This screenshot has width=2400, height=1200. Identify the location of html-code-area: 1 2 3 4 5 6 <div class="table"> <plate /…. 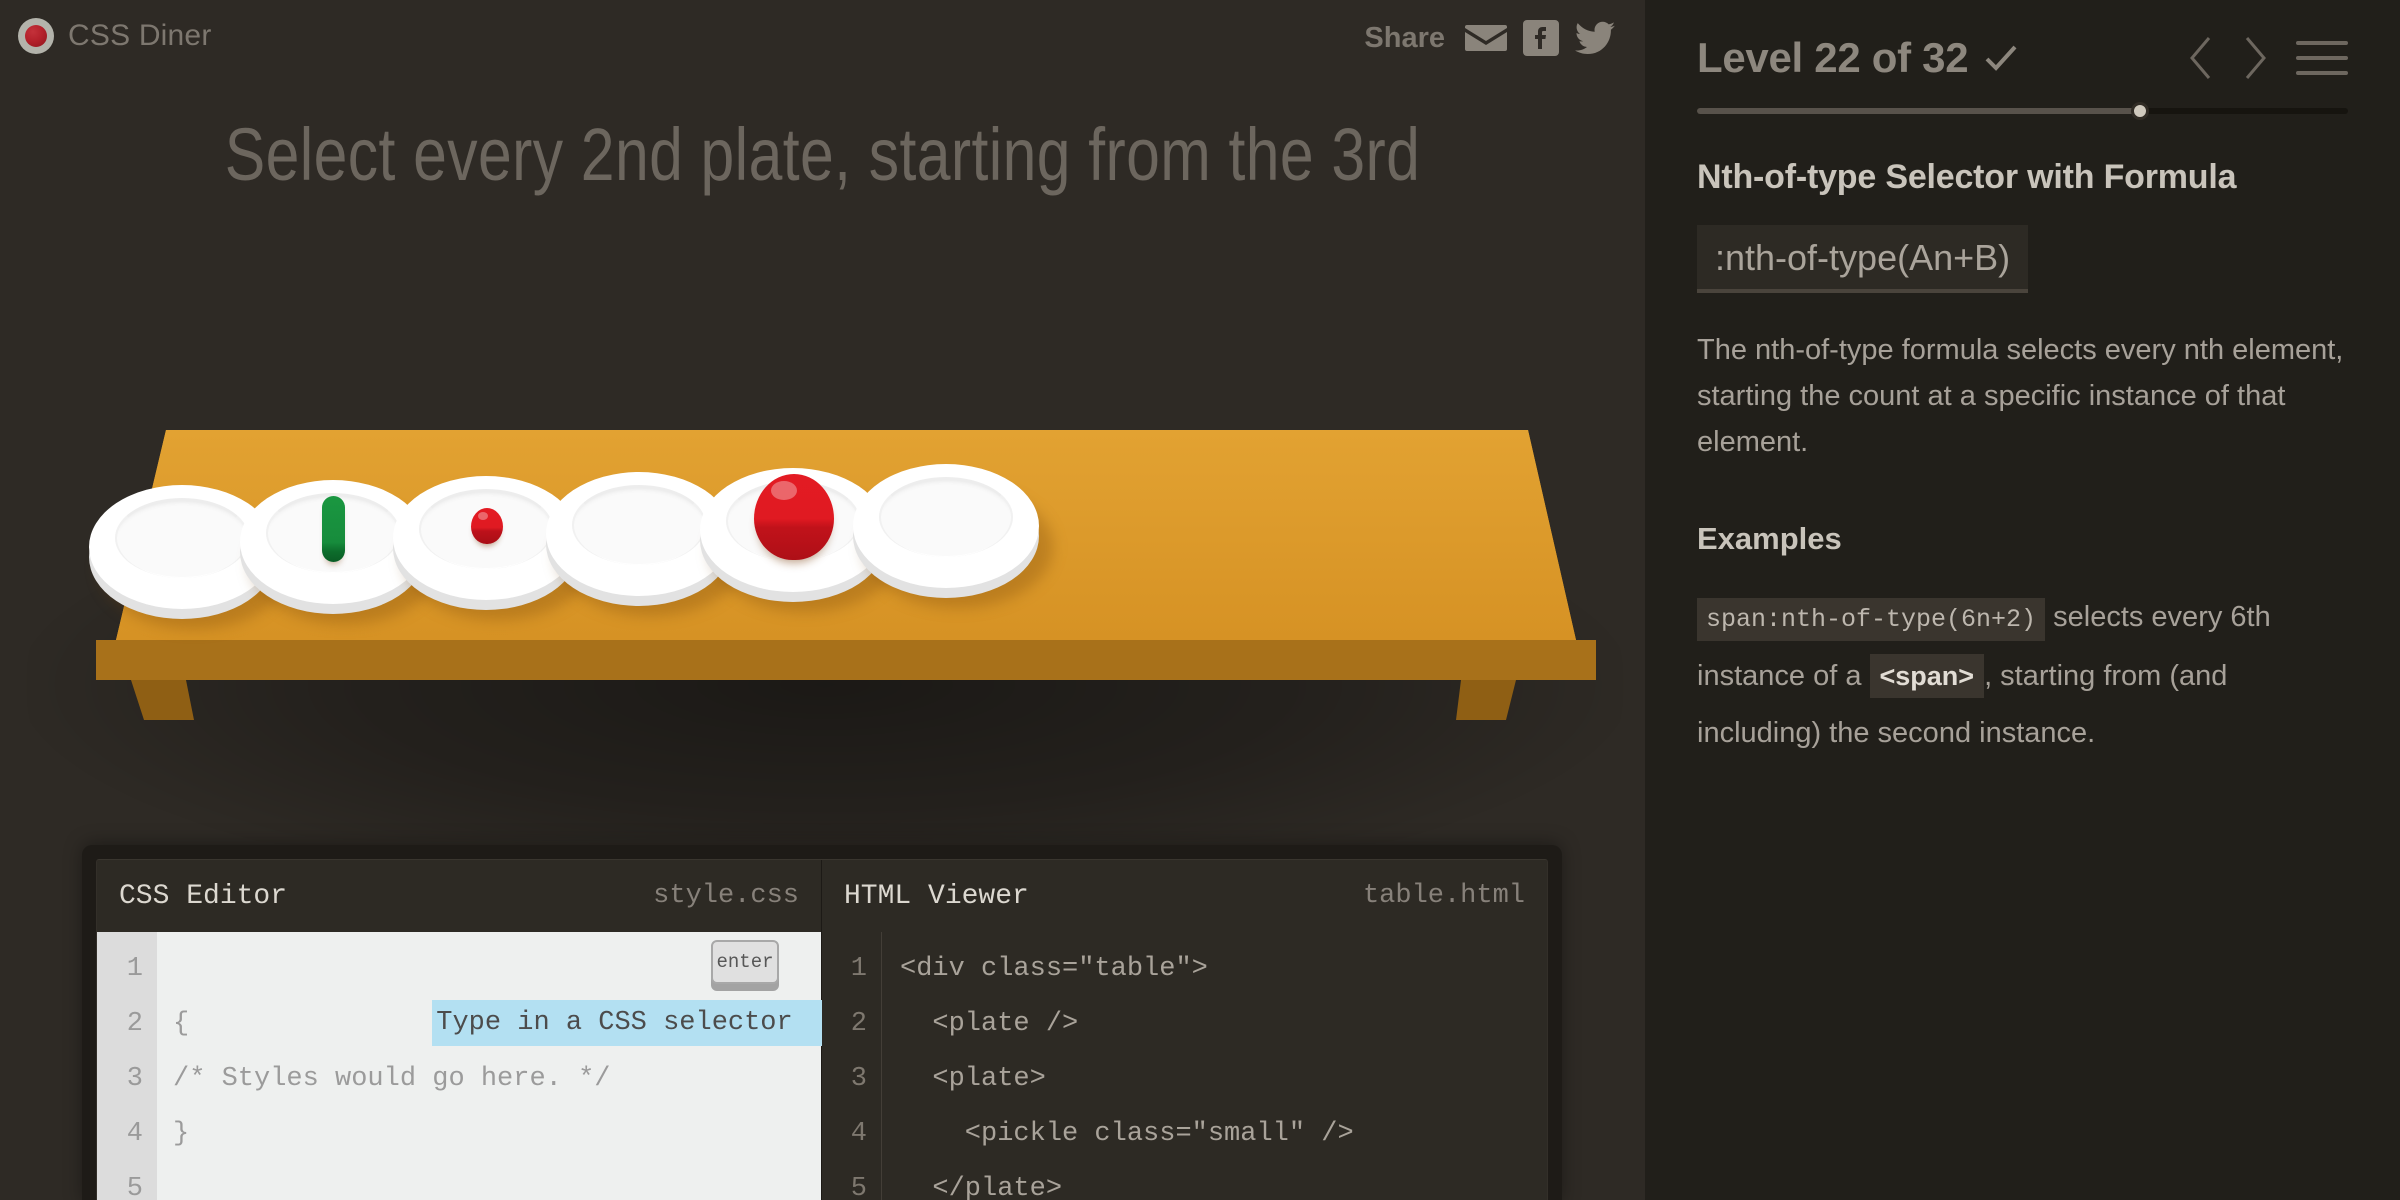
(1184, 1066).